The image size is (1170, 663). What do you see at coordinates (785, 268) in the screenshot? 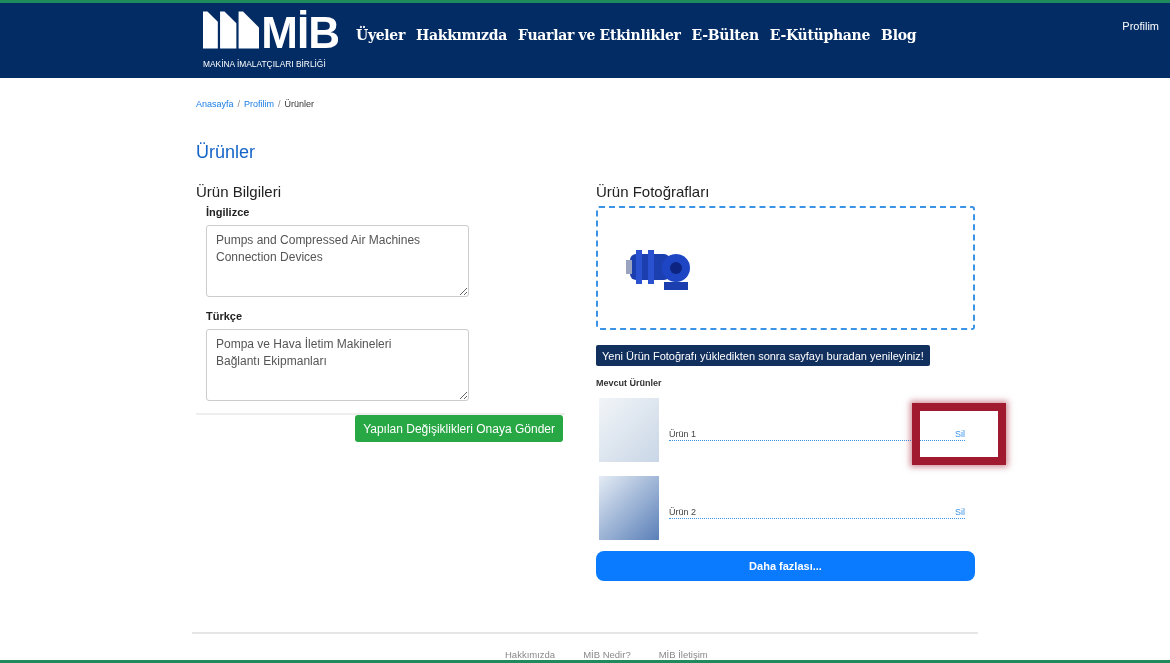
I see `photo-drop-zone` at bounding box center [785, 268].